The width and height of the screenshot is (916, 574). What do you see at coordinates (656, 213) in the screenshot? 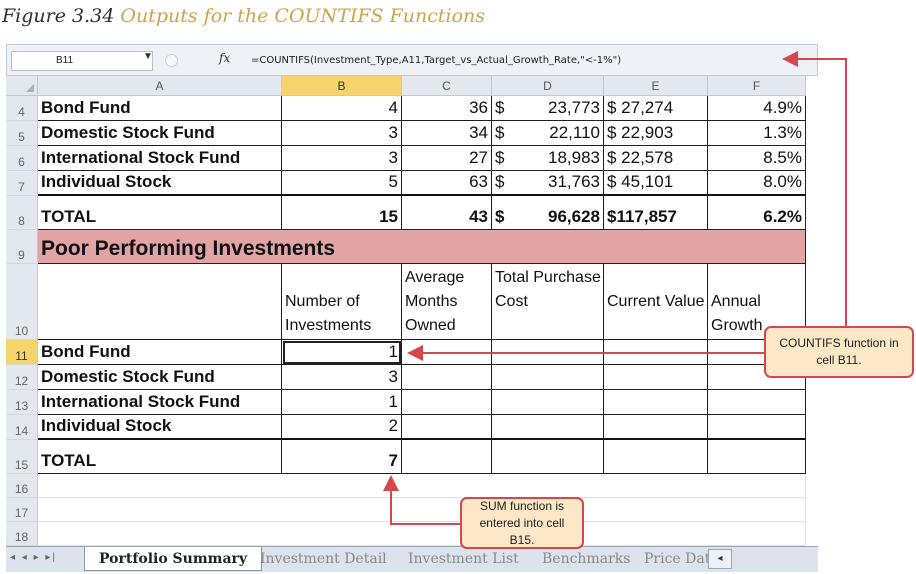
I see `cell-e8: $117,857` at bounding box center [656, 213].